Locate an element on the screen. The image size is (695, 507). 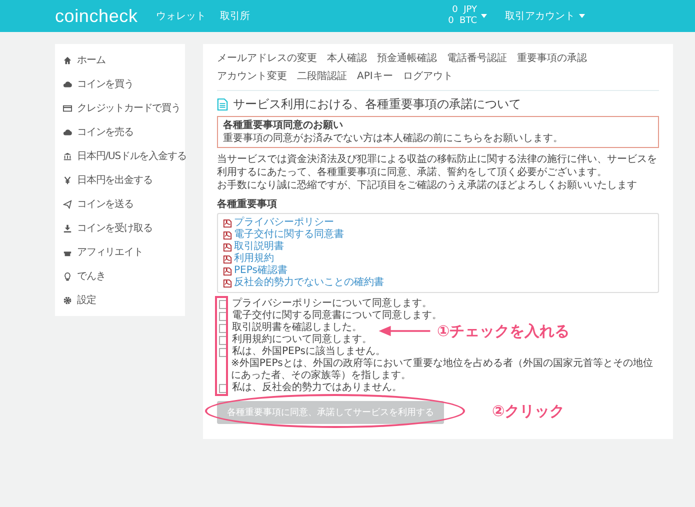
document-link: 反社会的勢力でないことの確約書 is located at coordinates (438, 283).